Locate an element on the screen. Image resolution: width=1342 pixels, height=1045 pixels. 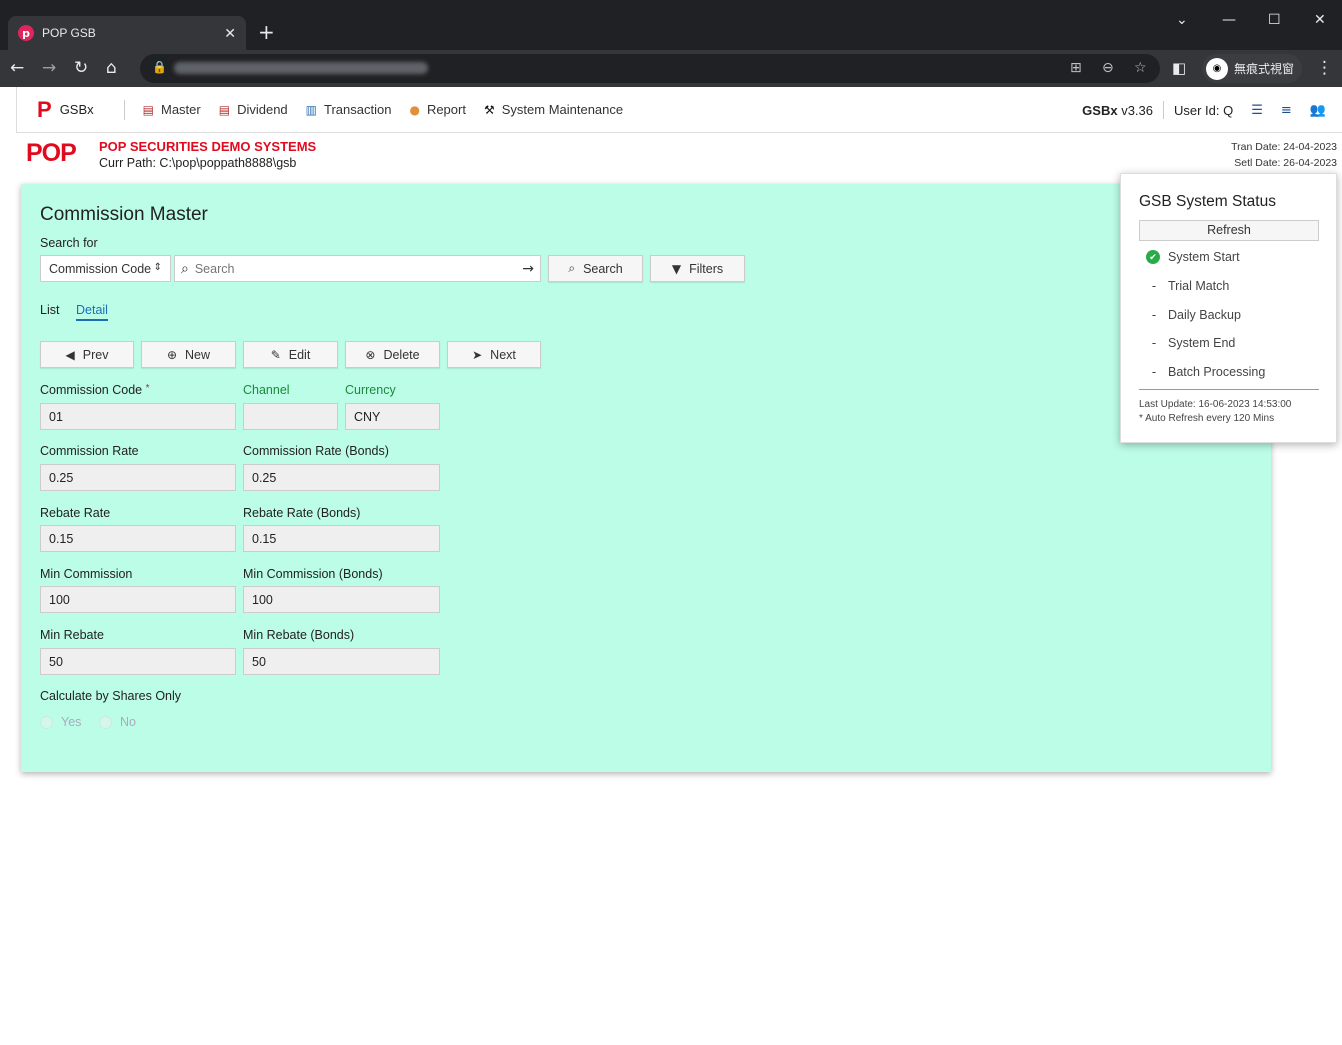
commission-rate-bonds-field: 0.25 is located at coordinates (341, 477).